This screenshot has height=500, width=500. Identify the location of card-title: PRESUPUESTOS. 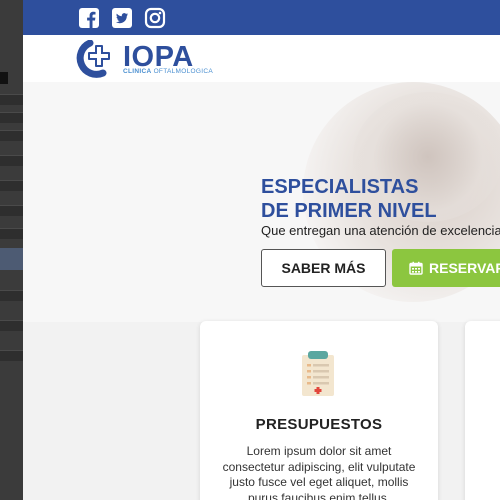
(319, 424).